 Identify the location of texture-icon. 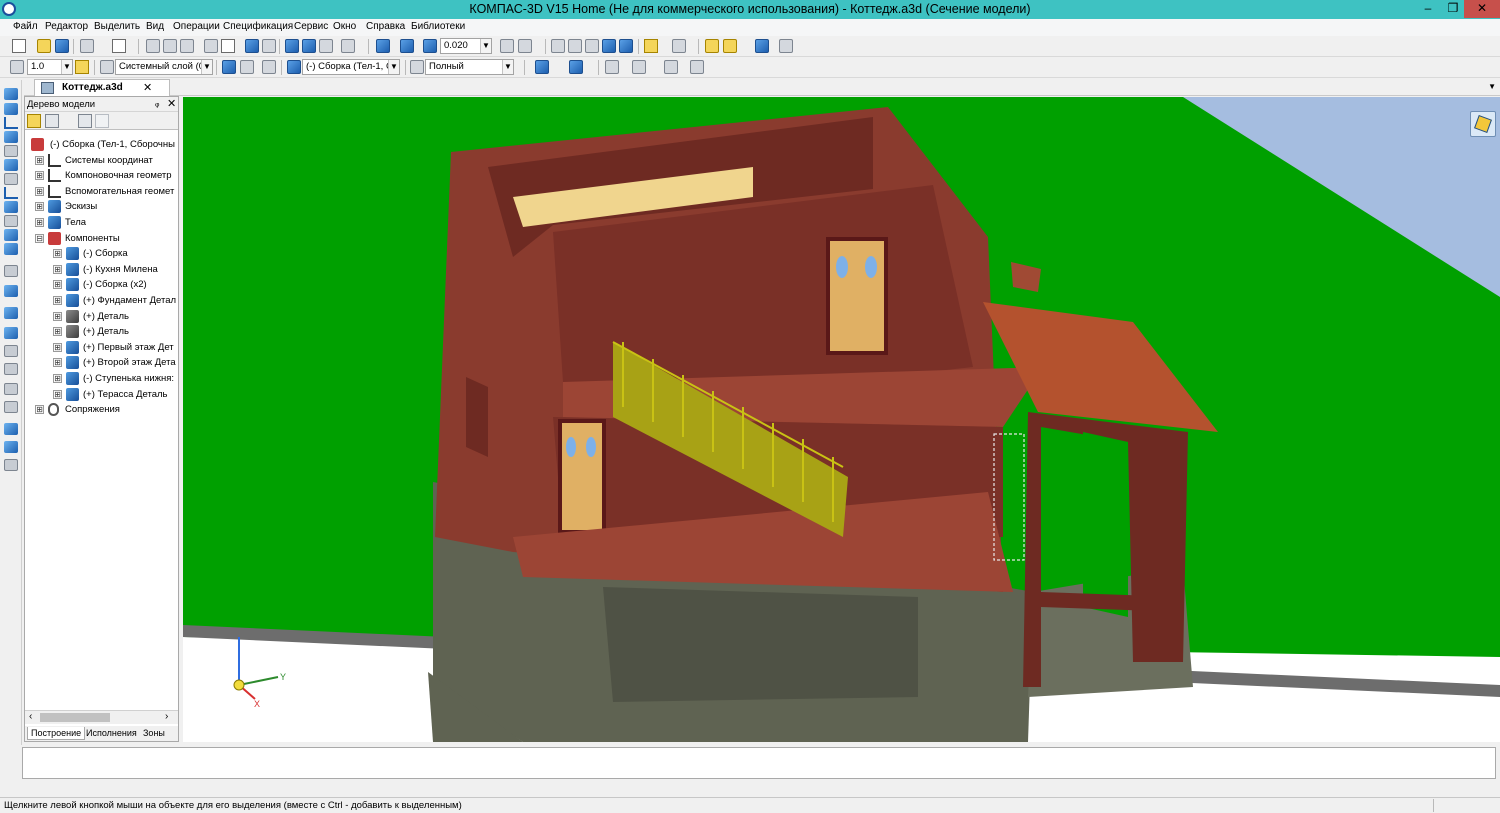
(671, 67).